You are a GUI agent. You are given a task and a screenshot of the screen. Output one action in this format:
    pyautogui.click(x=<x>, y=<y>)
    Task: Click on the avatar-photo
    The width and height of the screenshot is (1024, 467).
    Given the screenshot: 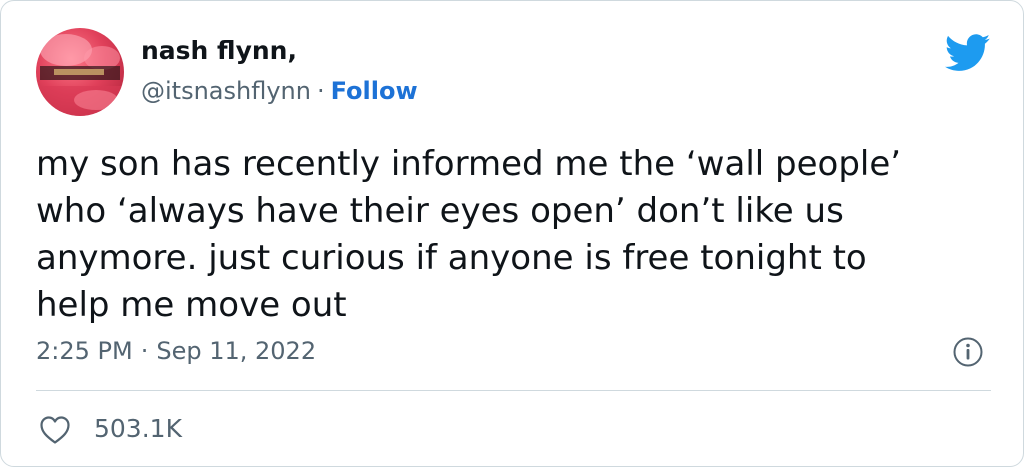 What is the action you would take?
    pyautogui.click(x=80, y=75)
    